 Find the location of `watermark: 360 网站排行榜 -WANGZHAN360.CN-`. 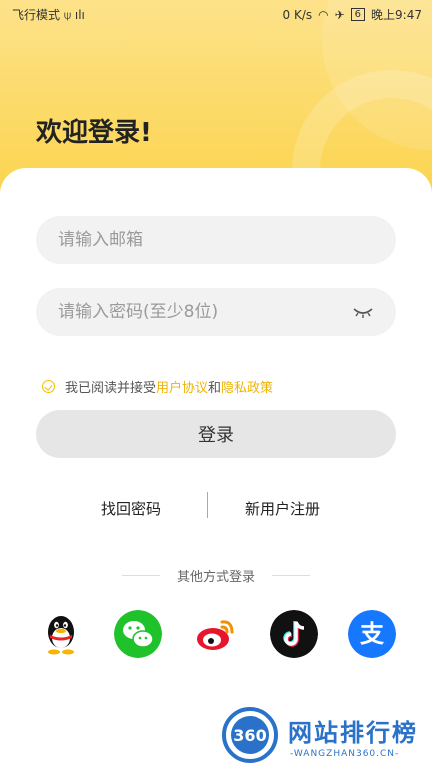

watermark: 360 网站排行榜 -WANGZHAN360.CN- is located at coordinates (324, 736).